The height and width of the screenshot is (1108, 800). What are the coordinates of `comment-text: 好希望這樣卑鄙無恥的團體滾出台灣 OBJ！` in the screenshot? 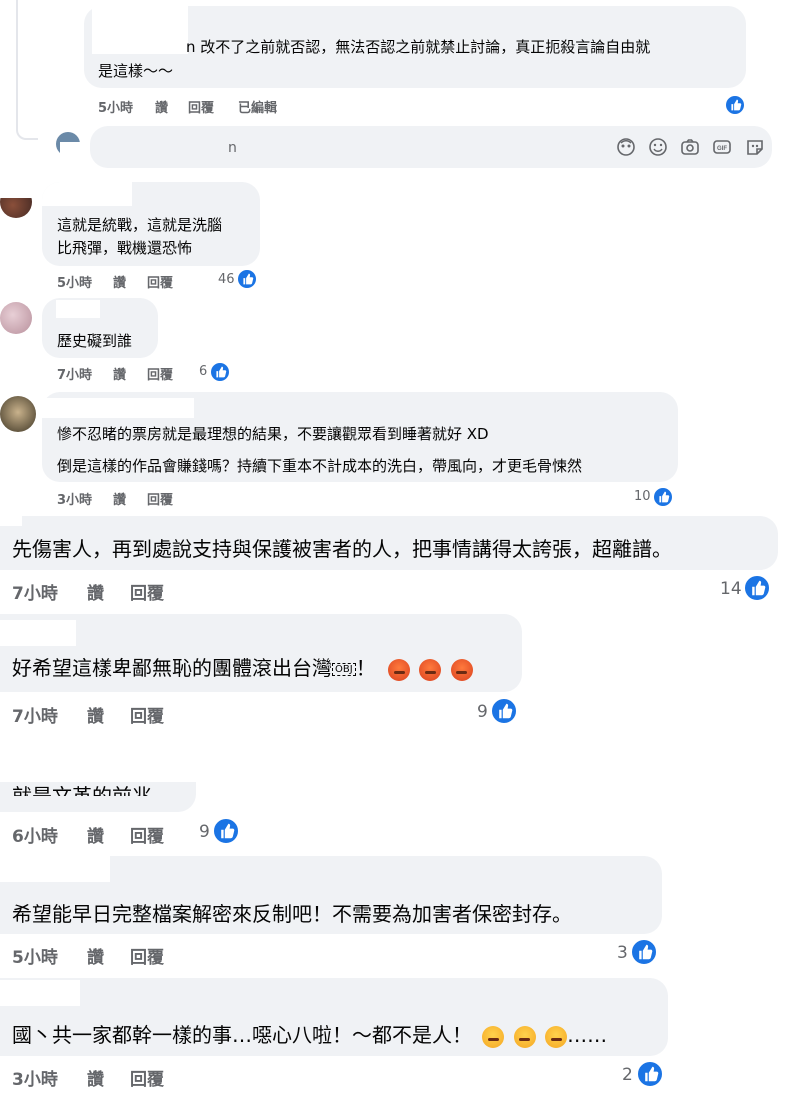 It's located at (242, 666).